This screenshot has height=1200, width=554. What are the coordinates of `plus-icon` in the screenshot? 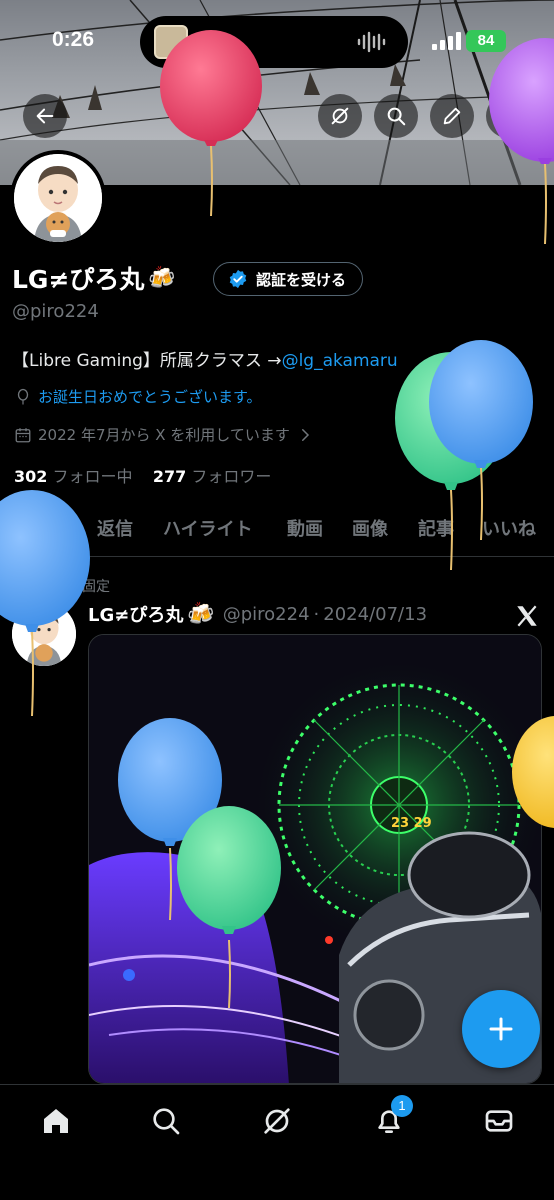 It's located at (501, 1029).